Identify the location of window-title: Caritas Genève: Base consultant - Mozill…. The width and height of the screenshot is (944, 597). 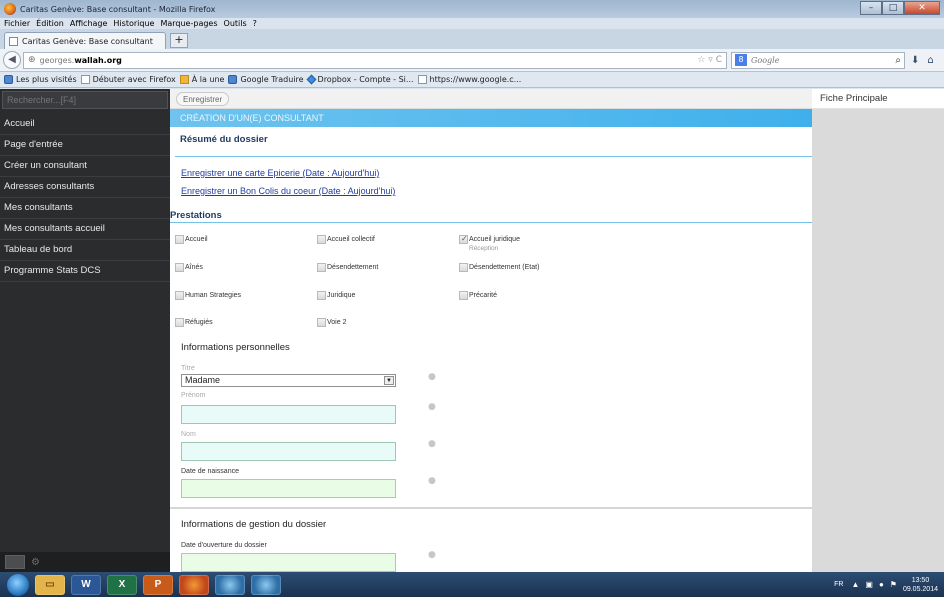
(118, 9).